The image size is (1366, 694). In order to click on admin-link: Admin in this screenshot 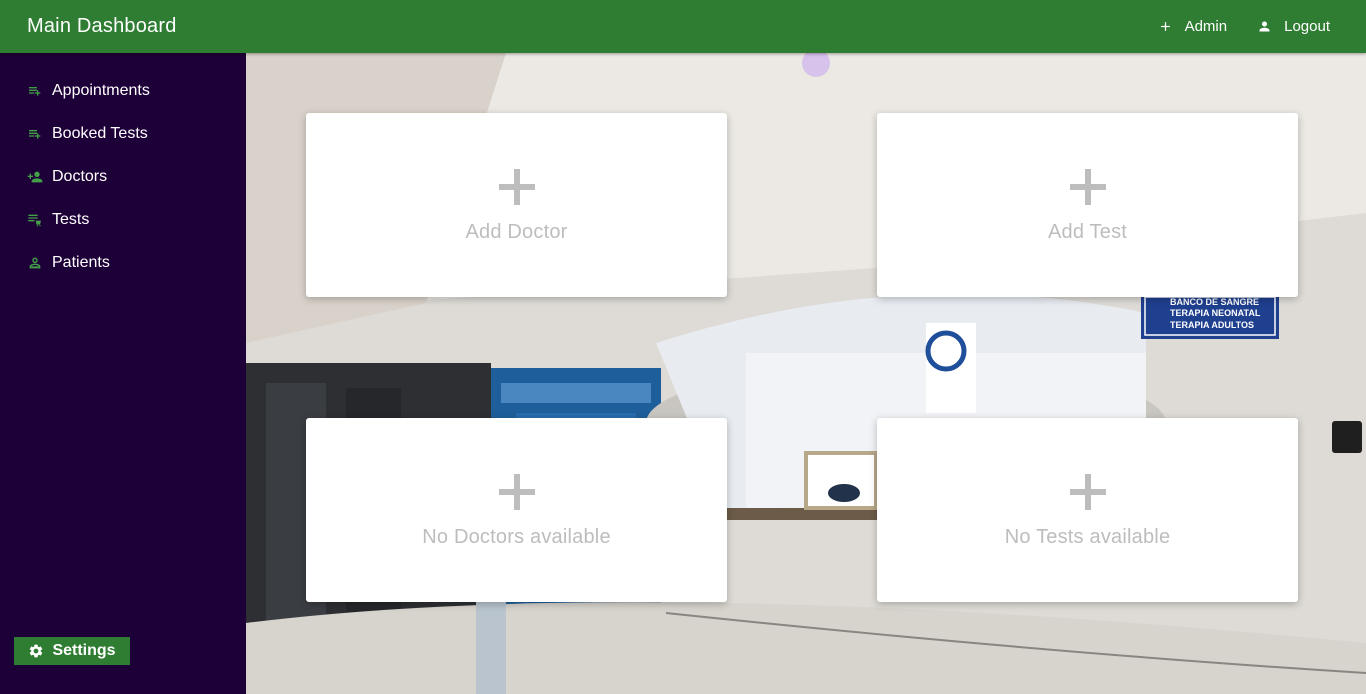, I will do `click(1193, 26)`.